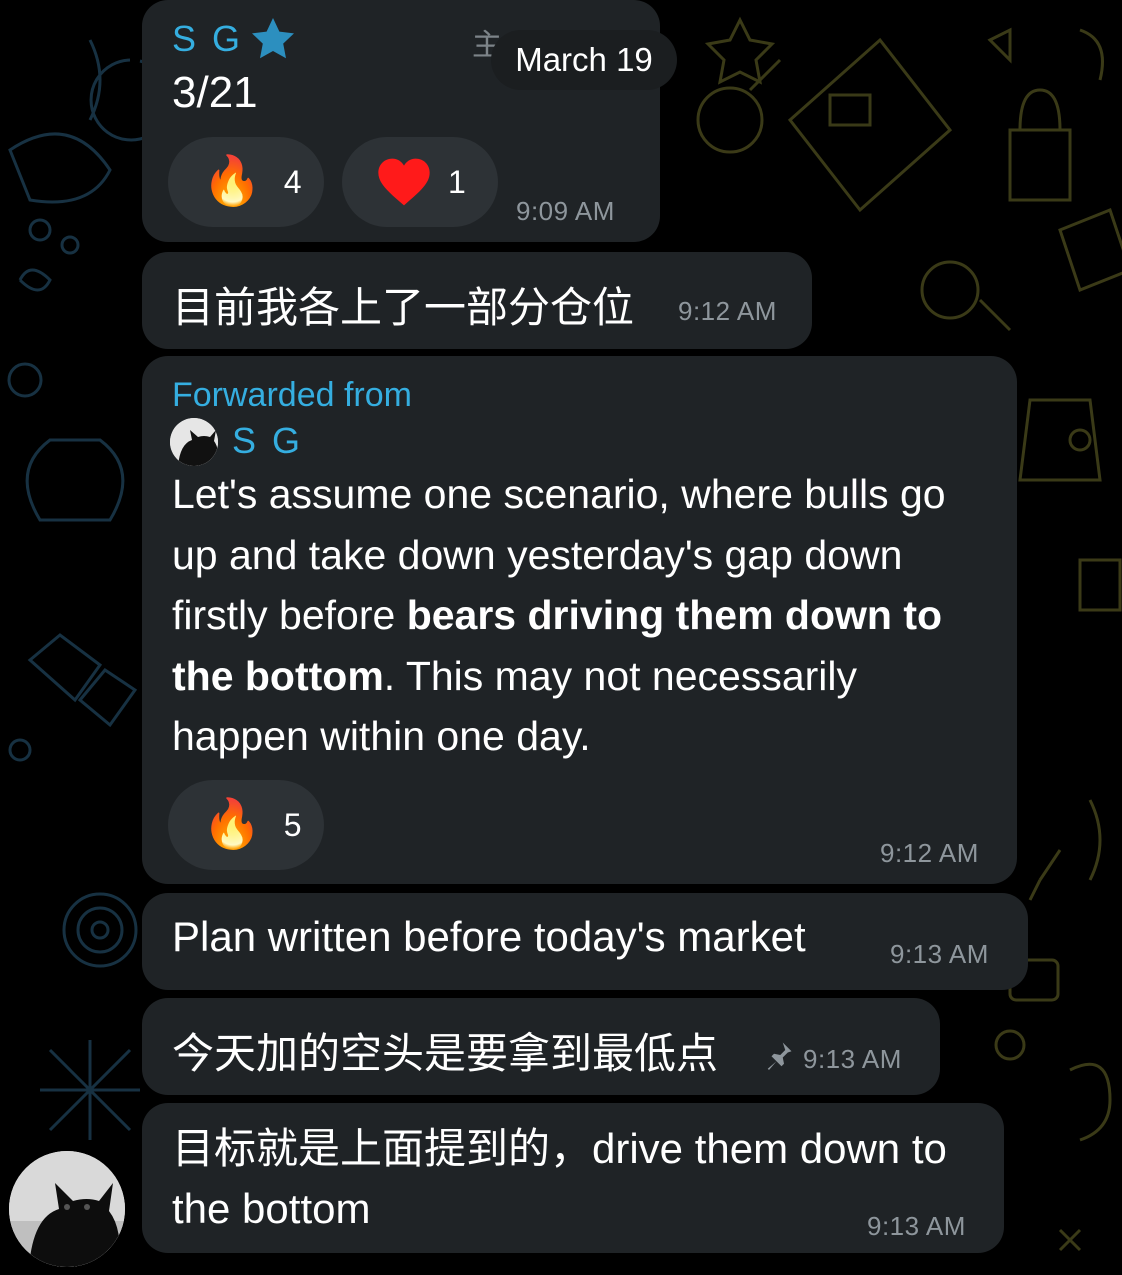  What do you see at coordinates (267, 441) in the screenshot?
I see `forwarded-sender-name: S G` at bounding box center [267, 441].